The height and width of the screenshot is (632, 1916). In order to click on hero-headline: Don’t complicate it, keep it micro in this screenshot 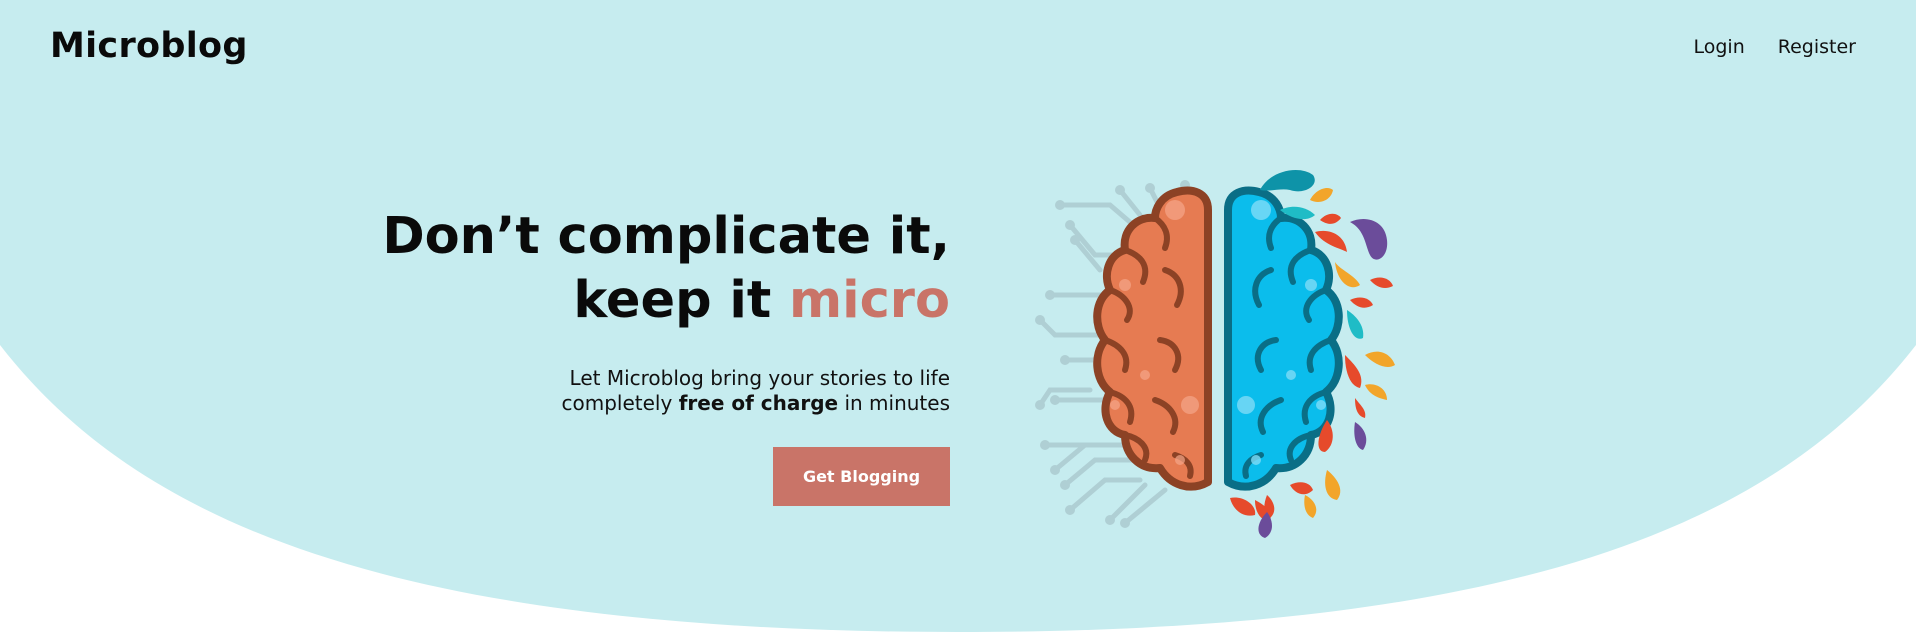, I will do `click(640, 269)`.